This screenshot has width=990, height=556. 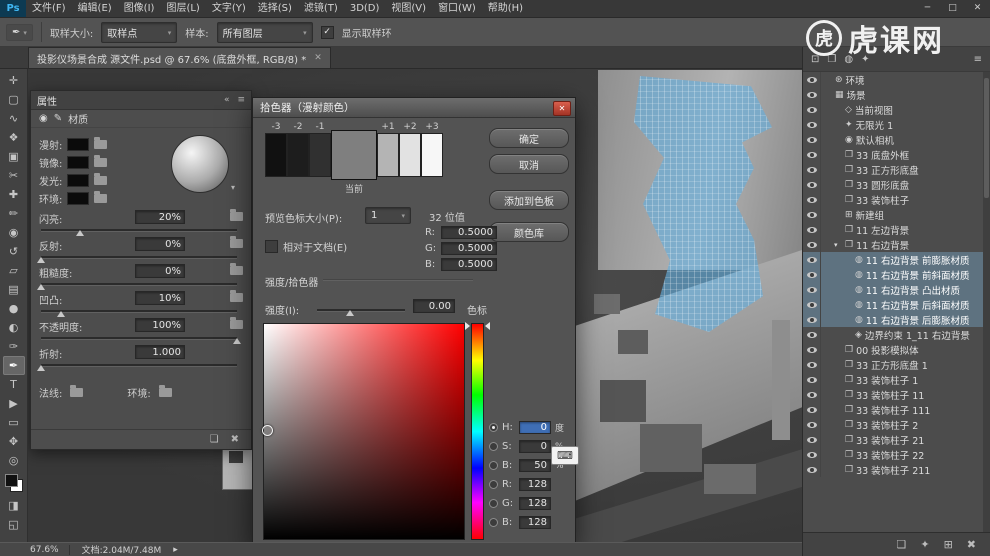 I want to click on grid-icon: ❏, so click(x=214, y=439).